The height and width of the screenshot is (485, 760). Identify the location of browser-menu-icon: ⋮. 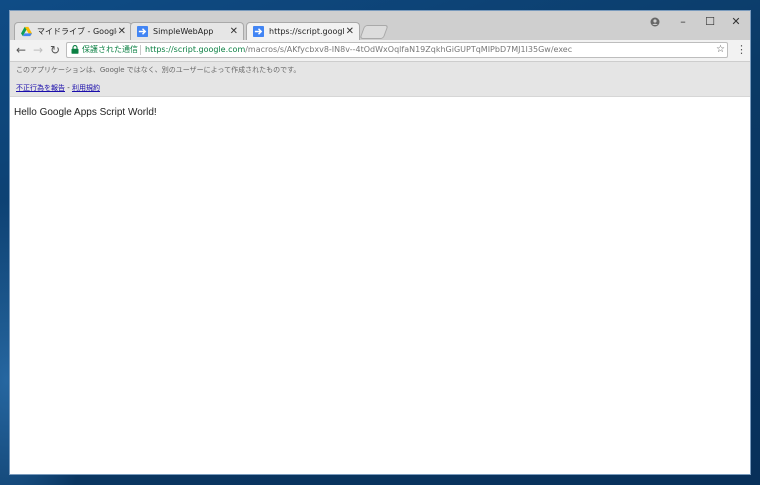
(741, 50).